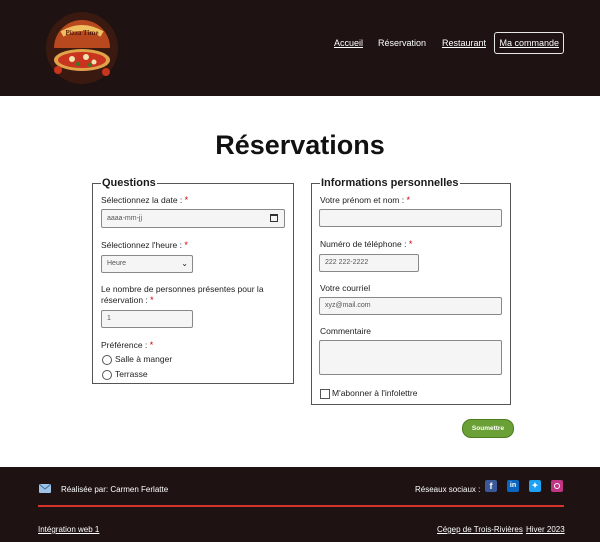 Image resolution: width=600 pixels, height=542 pixels. I want to click on nav-reservation-link: Réservation, so click(402, 43).